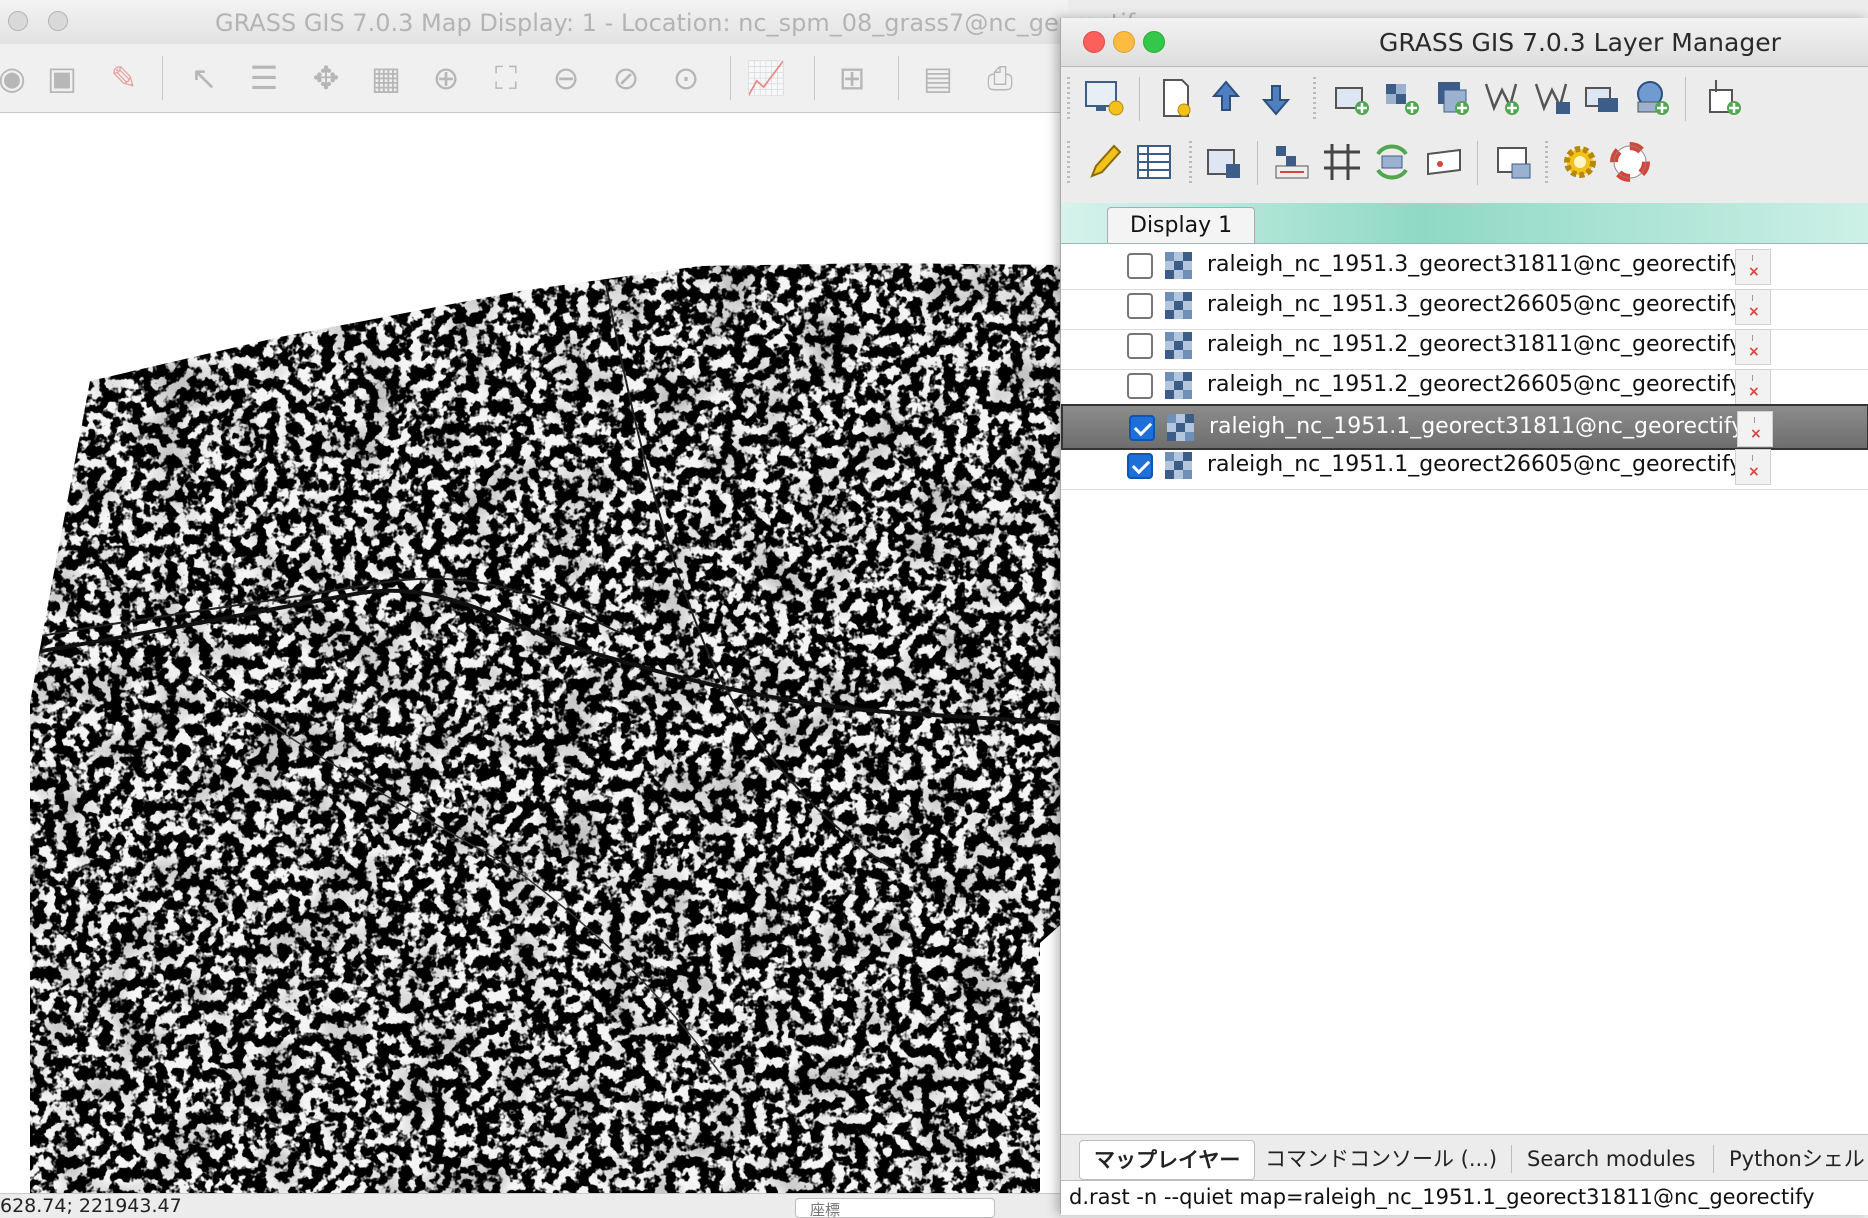  Describe the element at coordinates (1580, 42) in the screenshot. I see `layer-manager-title: GRASS GIS 7.0.3 Layer Manager` at that location.